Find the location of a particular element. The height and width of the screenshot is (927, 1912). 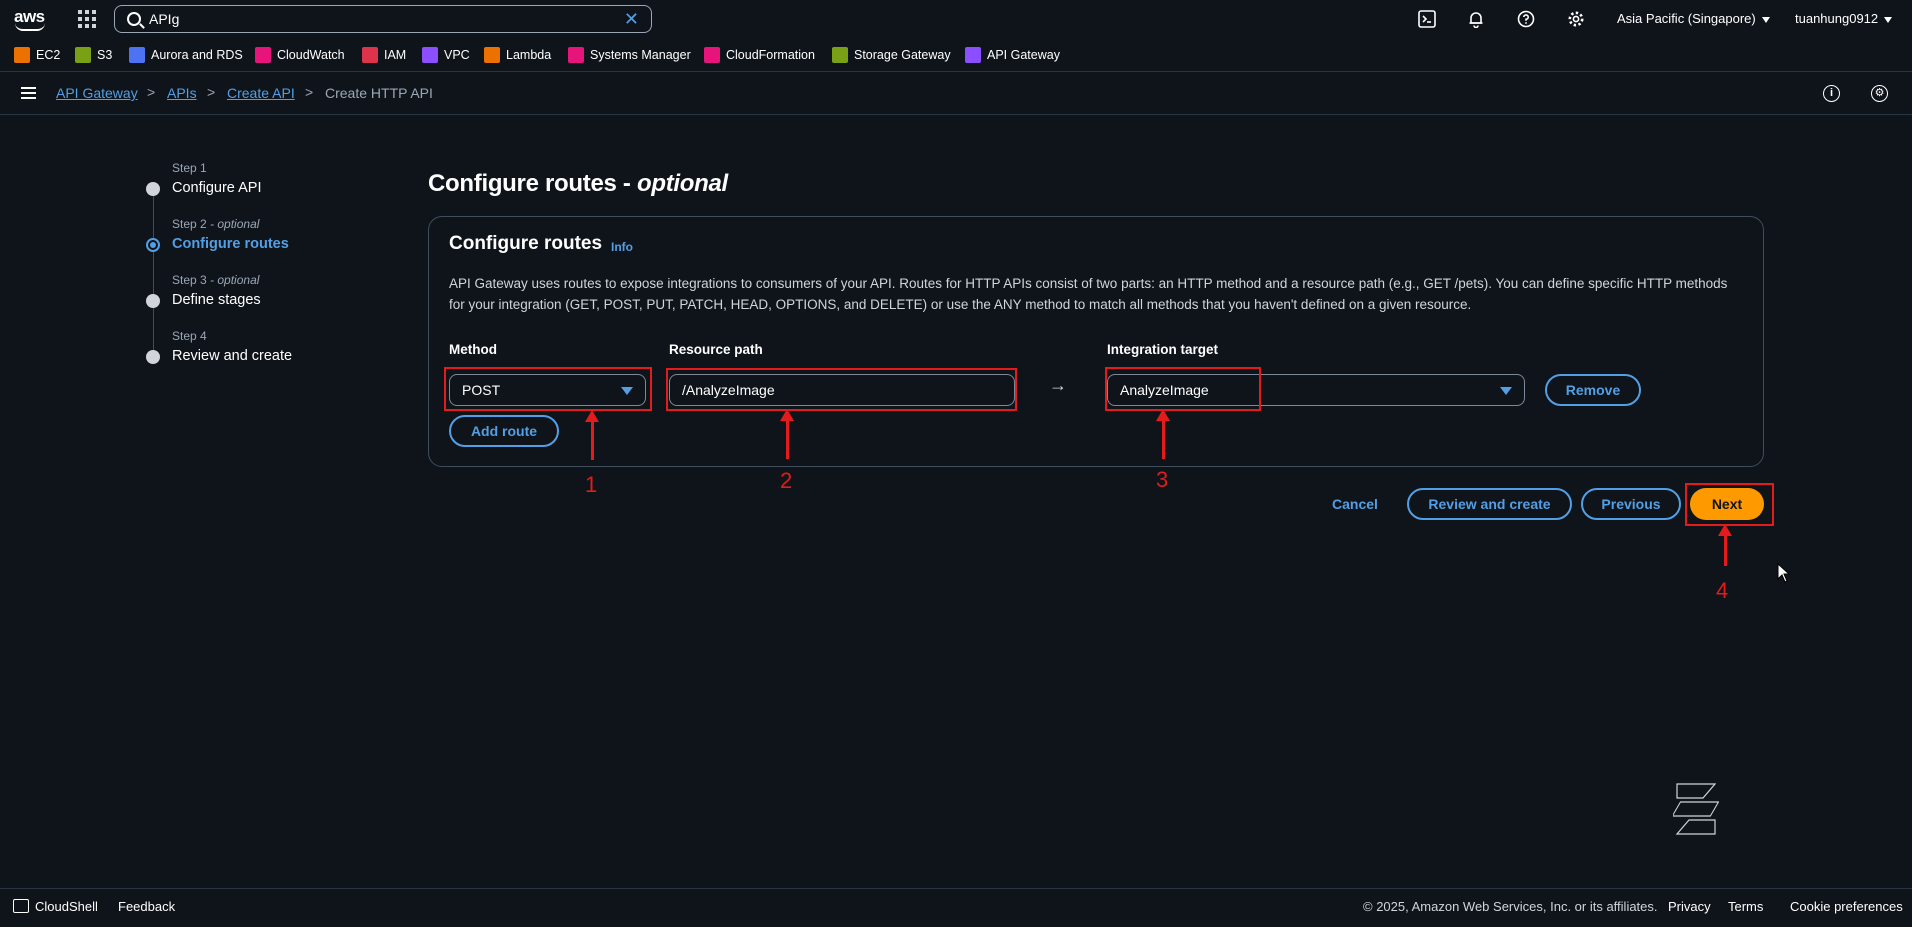

step-2-dot is located at coordinates (153, 245).